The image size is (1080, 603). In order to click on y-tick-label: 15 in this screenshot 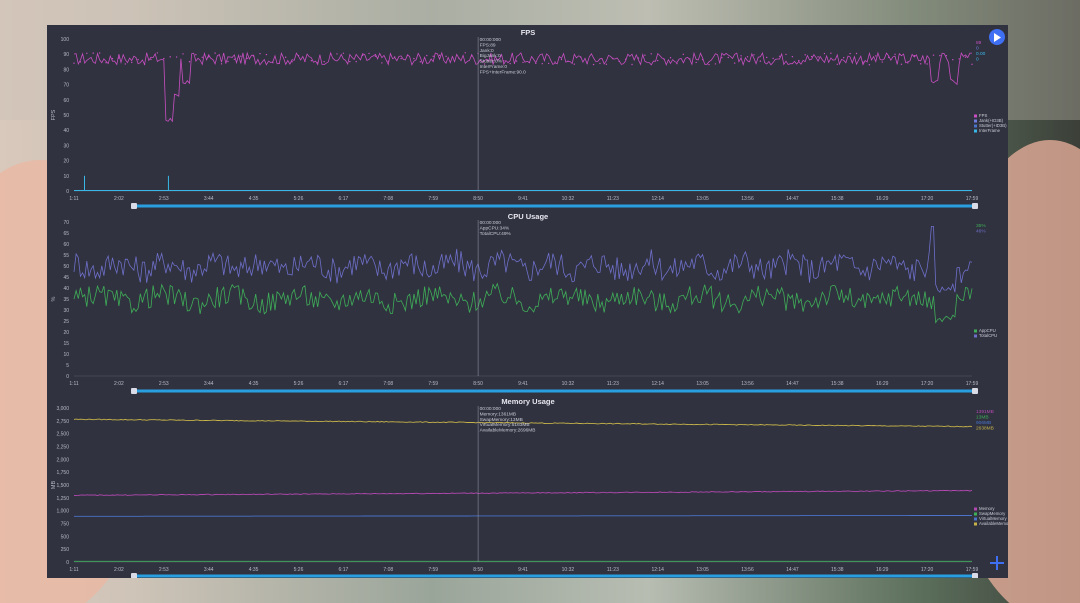, I will do `click(66, 344)`.